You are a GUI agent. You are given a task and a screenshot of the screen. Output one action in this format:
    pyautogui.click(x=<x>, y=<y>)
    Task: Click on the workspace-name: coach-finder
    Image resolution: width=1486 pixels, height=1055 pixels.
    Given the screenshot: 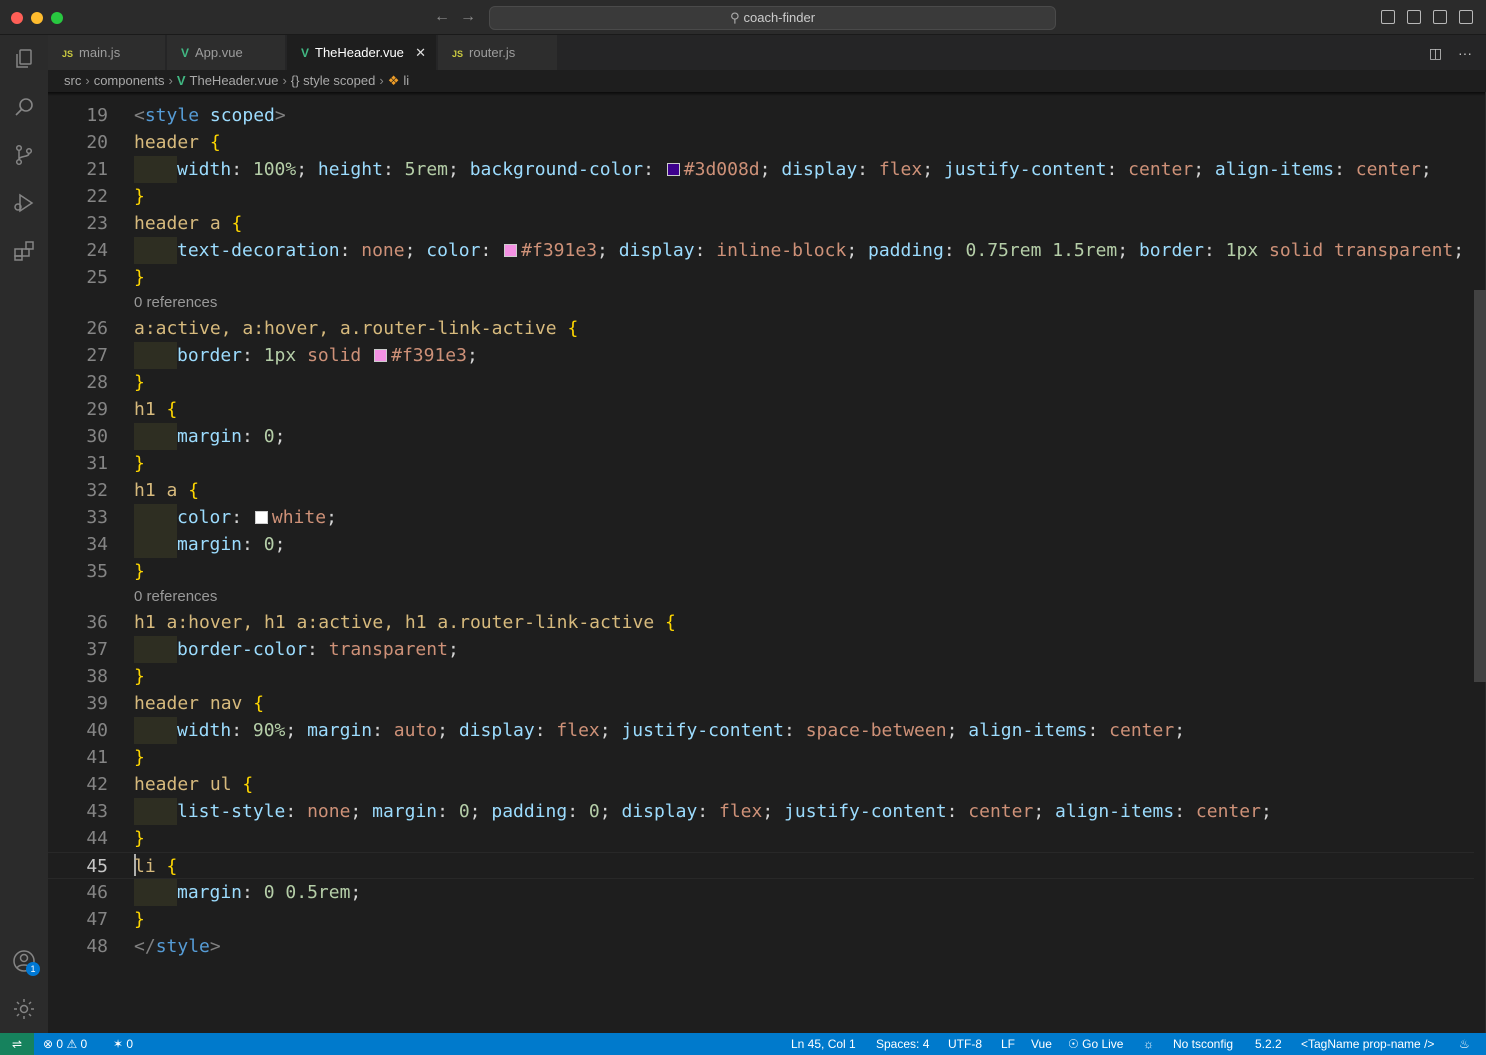 What is the action you would take?
    pyautogui.click(x=779, y=17)
    